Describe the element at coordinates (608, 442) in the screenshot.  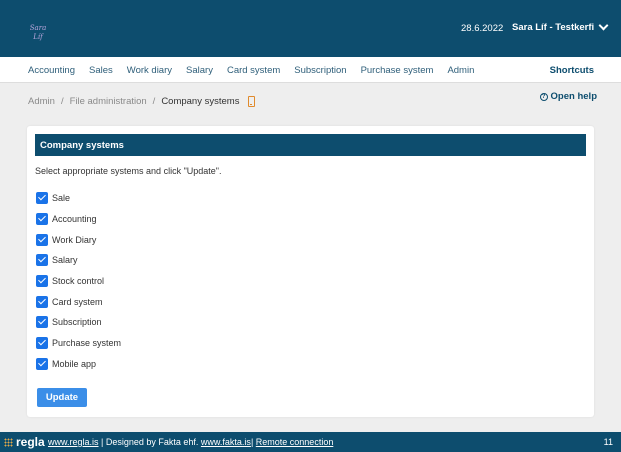
I see `footer-number: 11` at that location.